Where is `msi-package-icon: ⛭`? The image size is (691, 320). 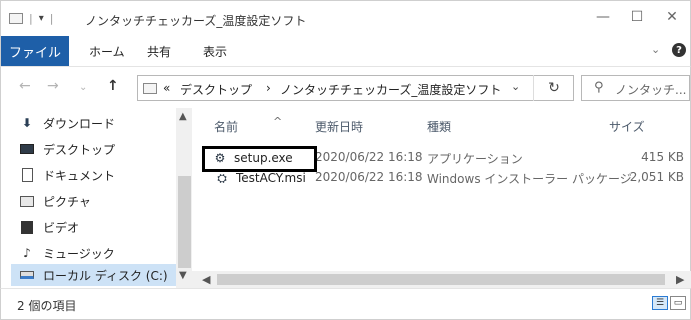
msi-package-icon: ⛭ is located at coordinates (222, 177).